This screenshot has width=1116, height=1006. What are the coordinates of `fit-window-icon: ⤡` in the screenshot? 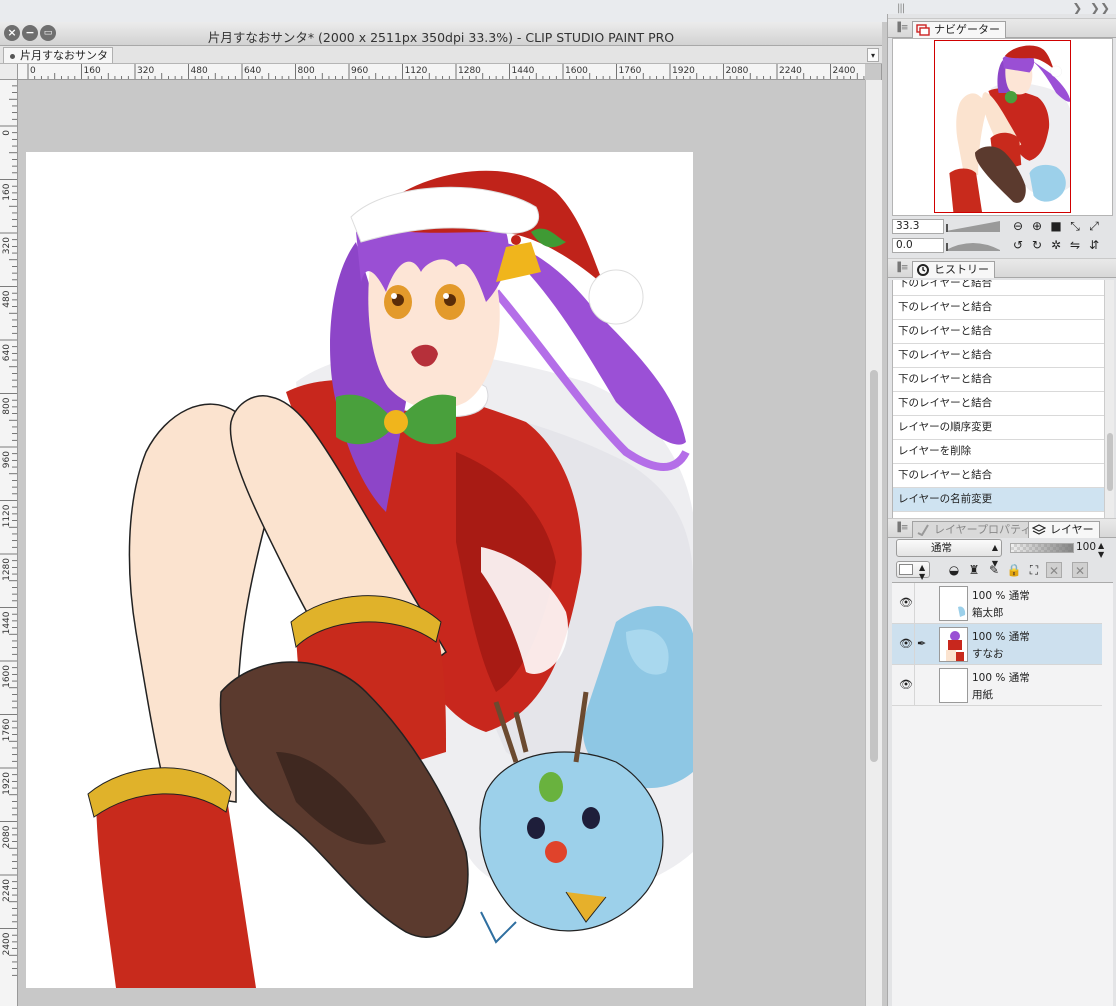 It's located at (1075, 226).